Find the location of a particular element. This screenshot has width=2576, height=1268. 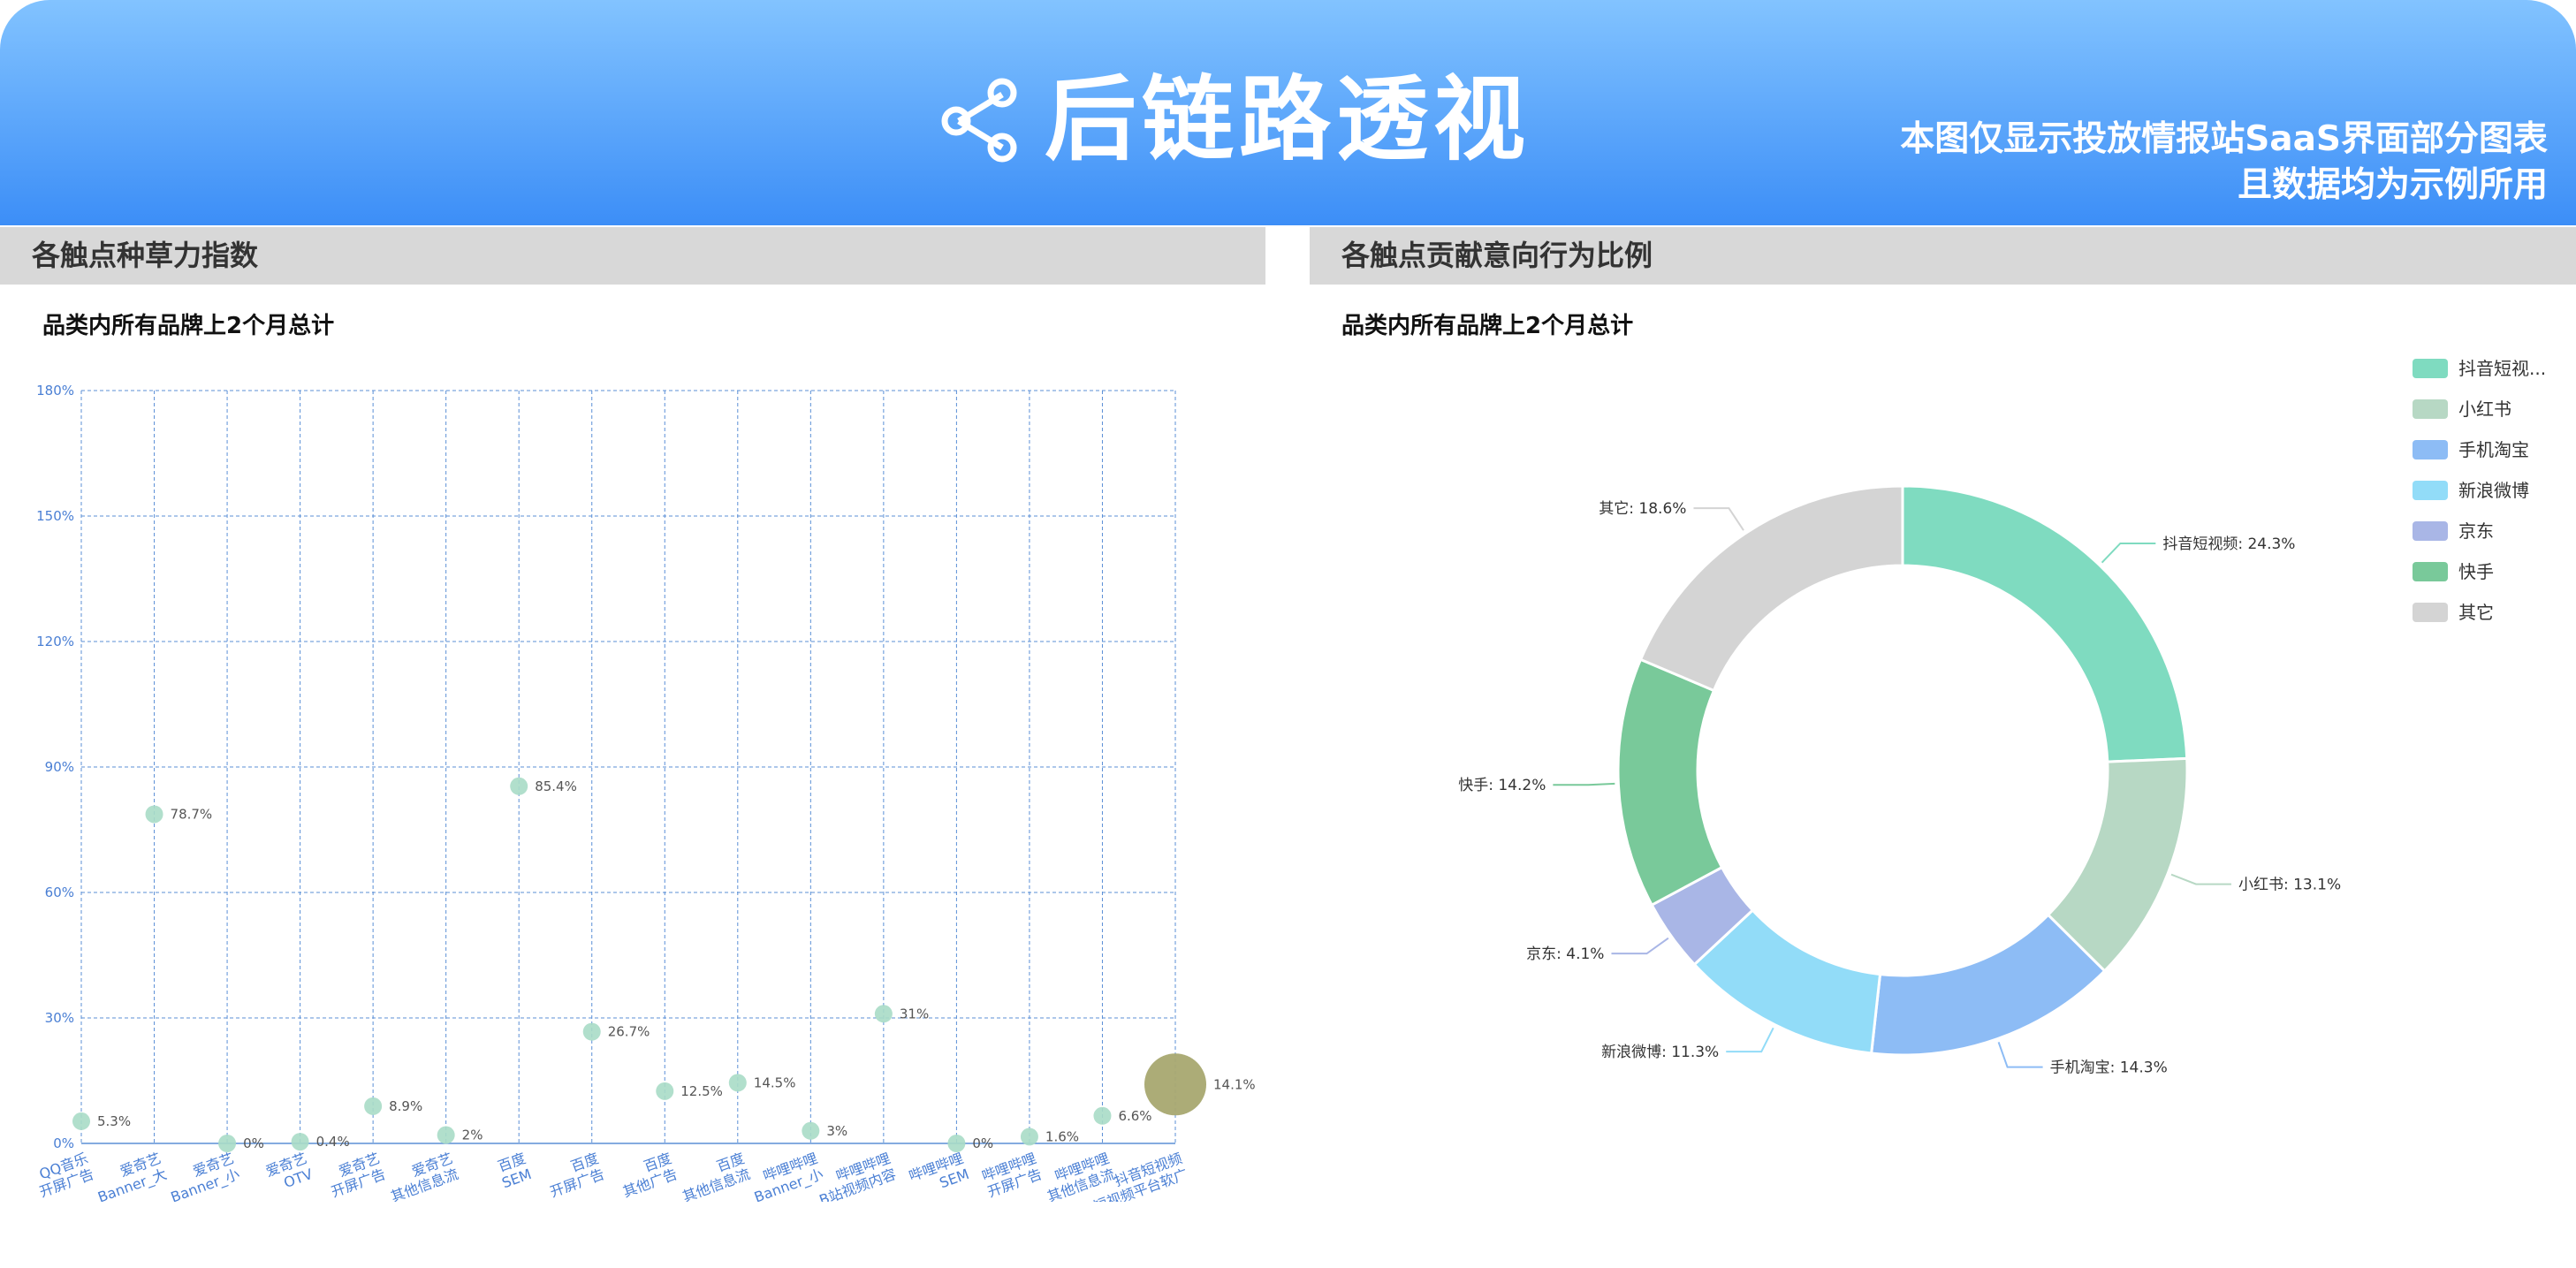

y-tick-label: 60% is located at coordinates (60, 893).